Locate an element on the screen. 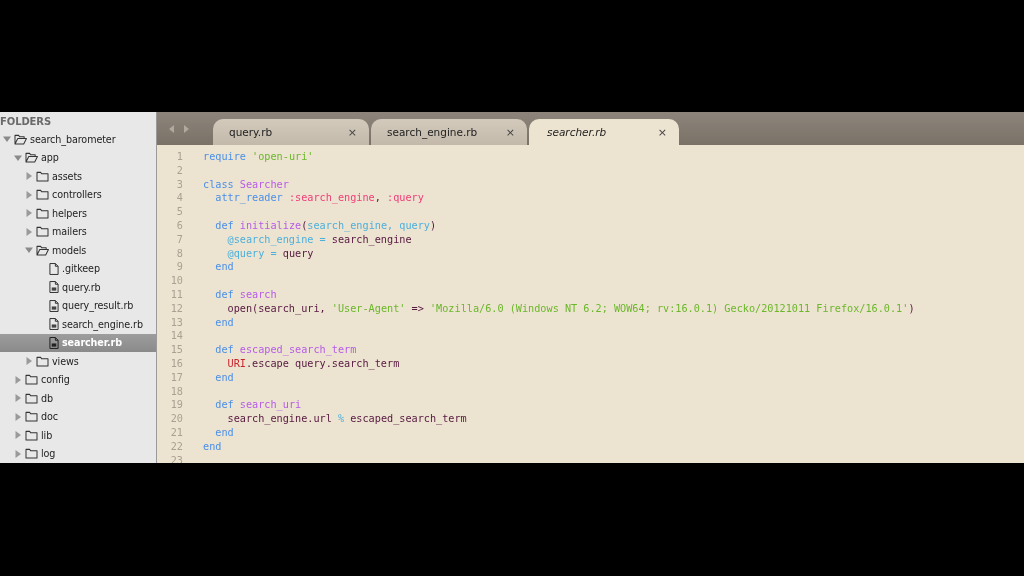 Image resolution: width=1024 pixels, height=576 pixels. tree-item: query_result.rb is located at coordinates (78, 305).